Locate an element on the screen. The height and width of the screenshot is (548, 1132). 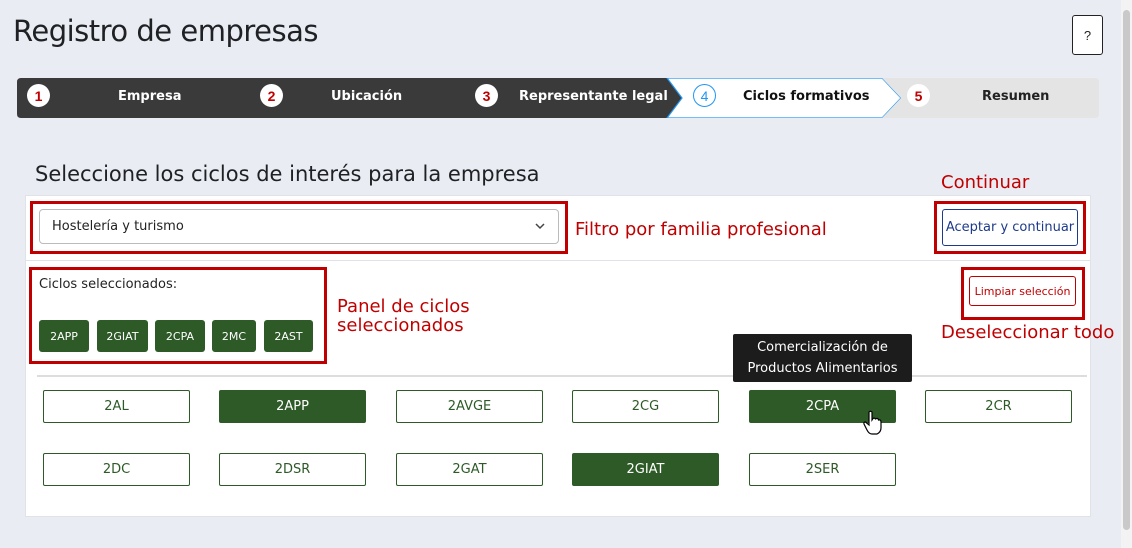
step-label: Resumen is located at coordinates (1016, 96).